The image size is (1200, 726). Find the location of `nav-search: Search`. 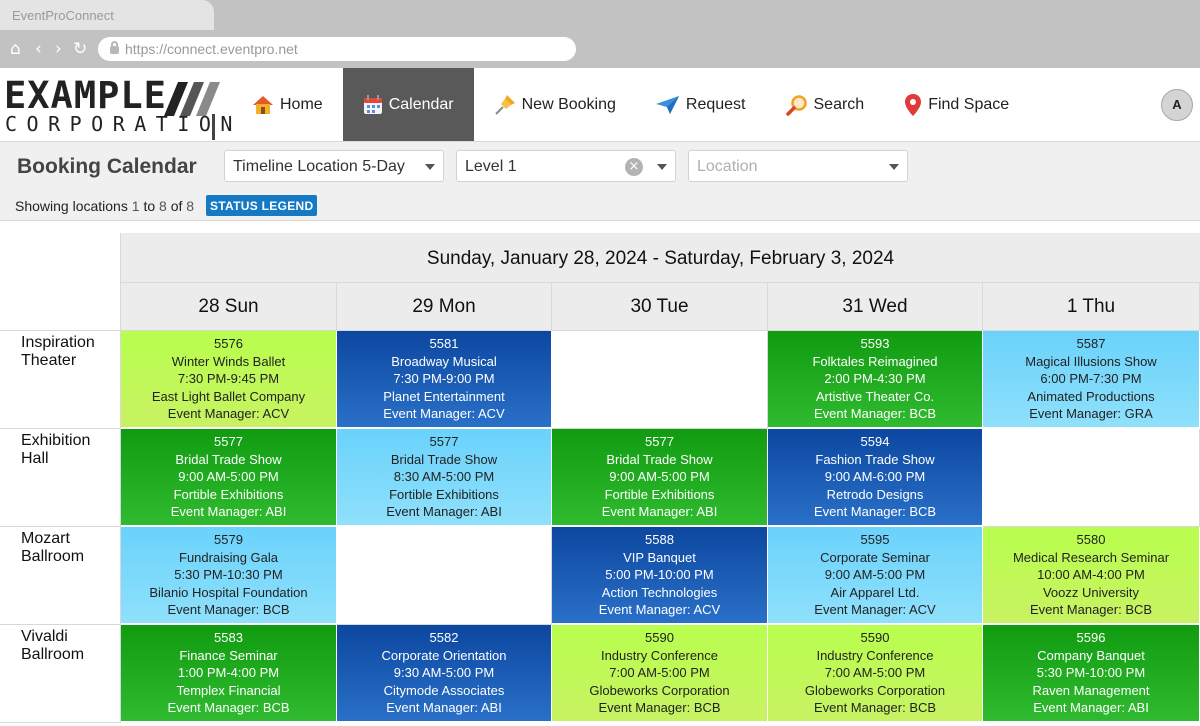

nav-search: Search is located at coordinates (825, 104).